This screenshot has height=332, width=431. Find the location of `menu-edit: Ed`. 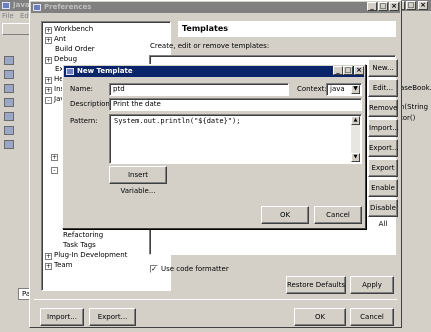

menu-edit: Ed is located at coordinates (24, 16).